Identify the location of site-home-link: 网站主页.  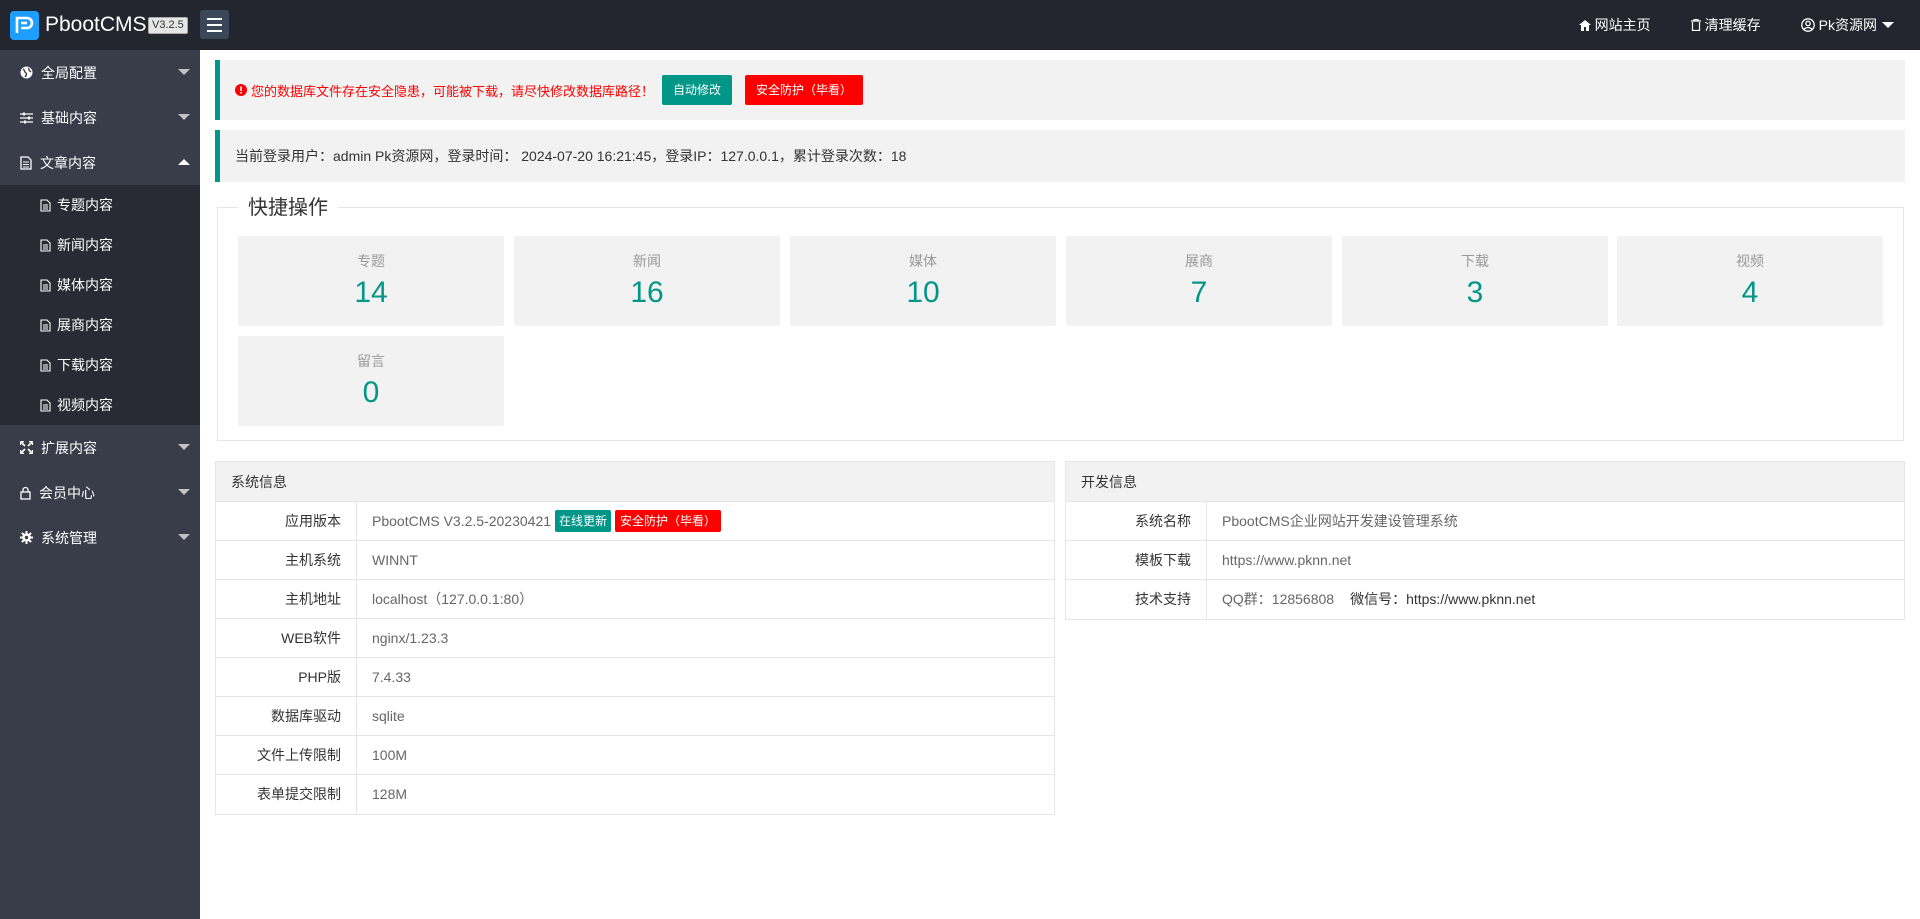
(1614, 25).